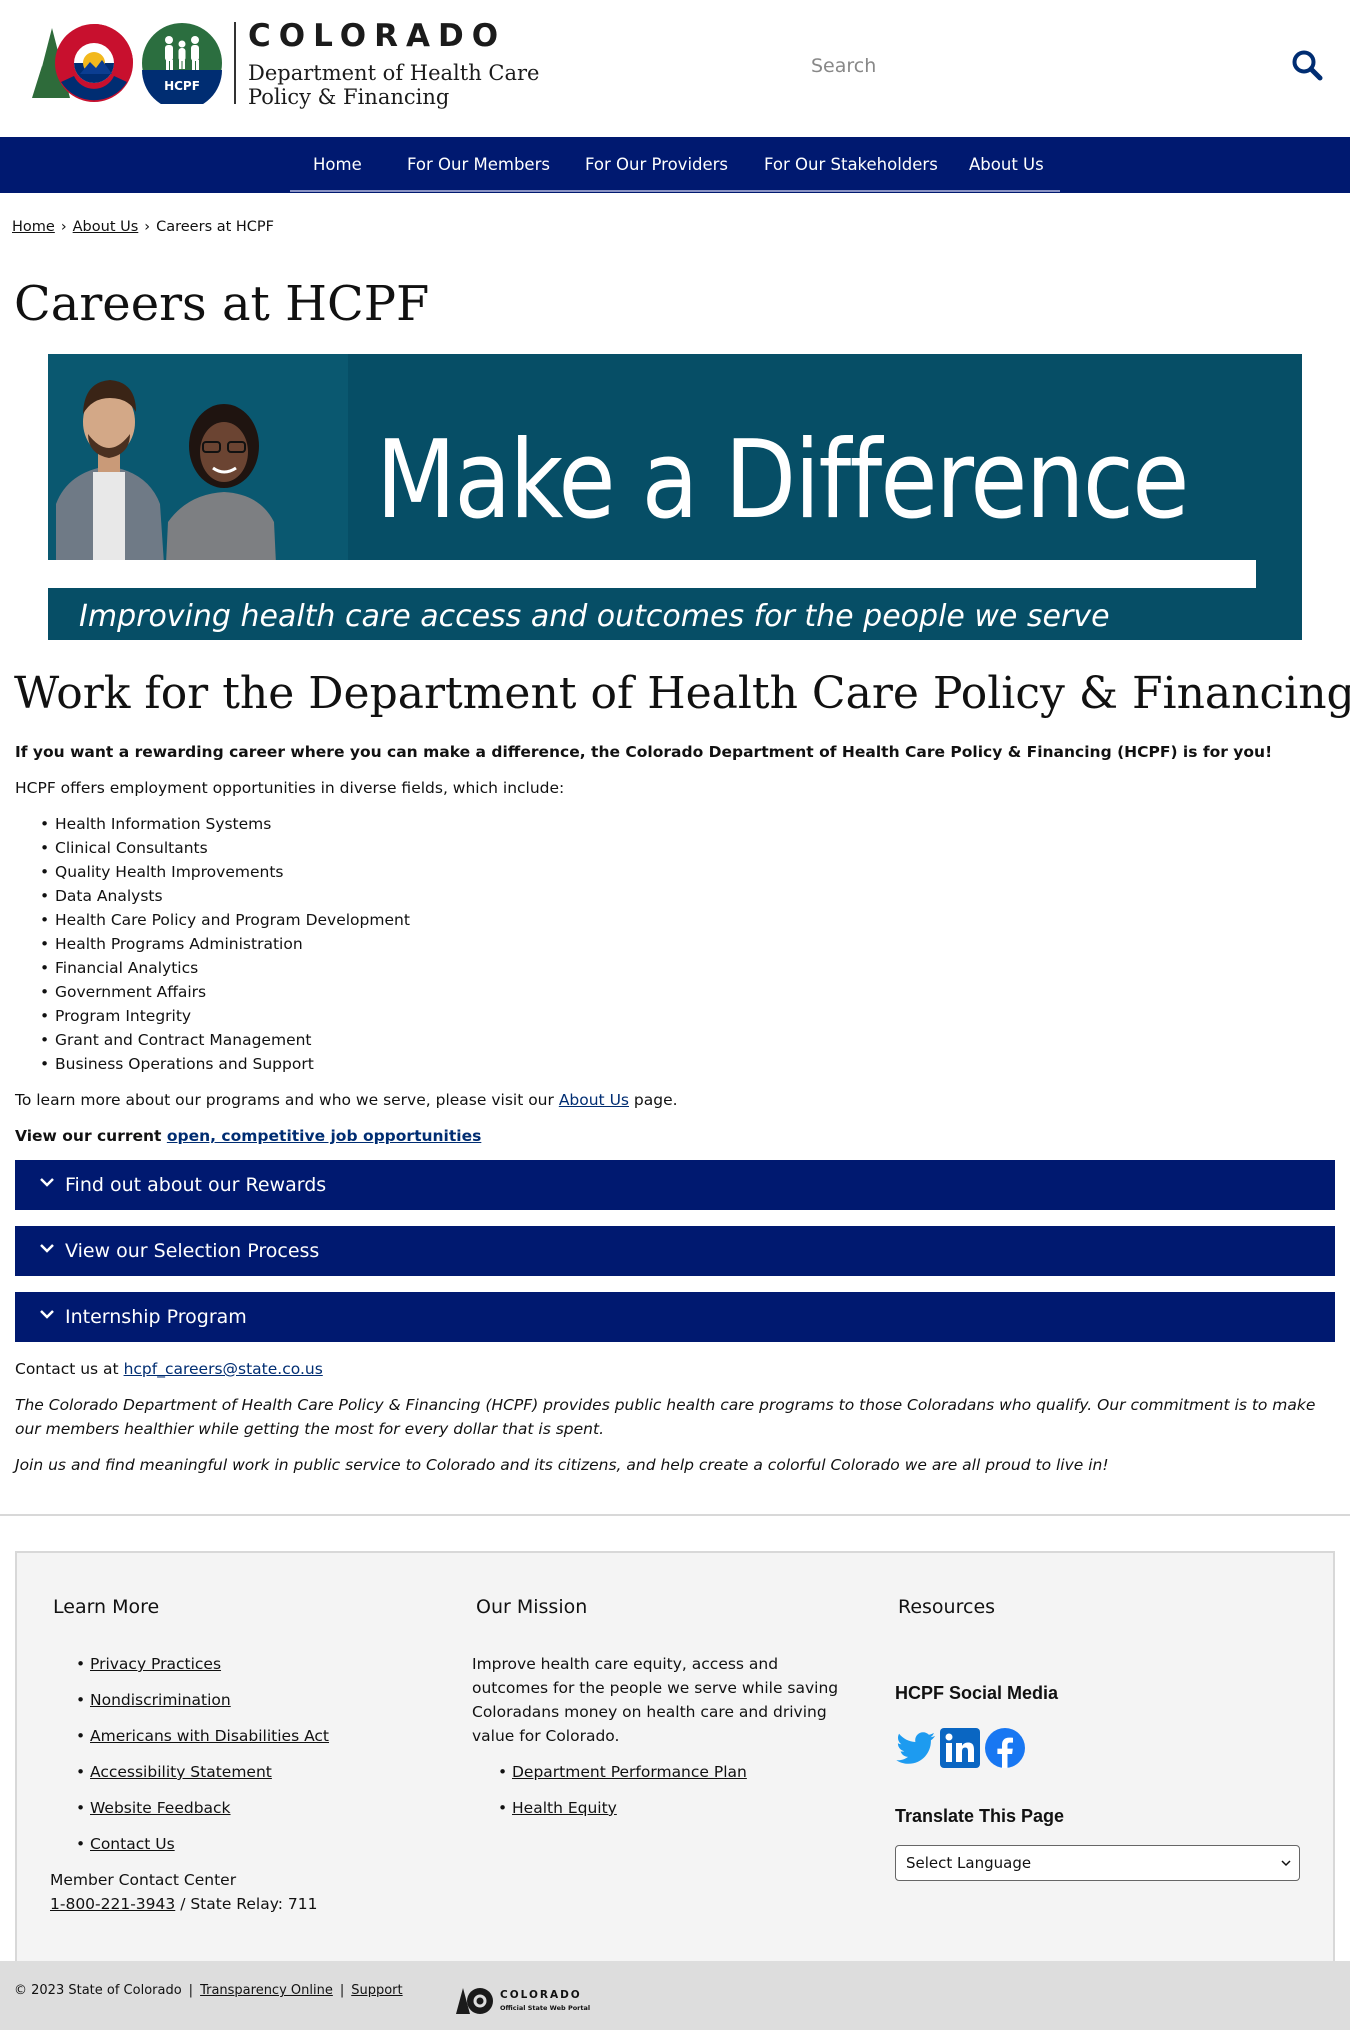  I want to click on list-item: Government Affairs, so click(225, 992).